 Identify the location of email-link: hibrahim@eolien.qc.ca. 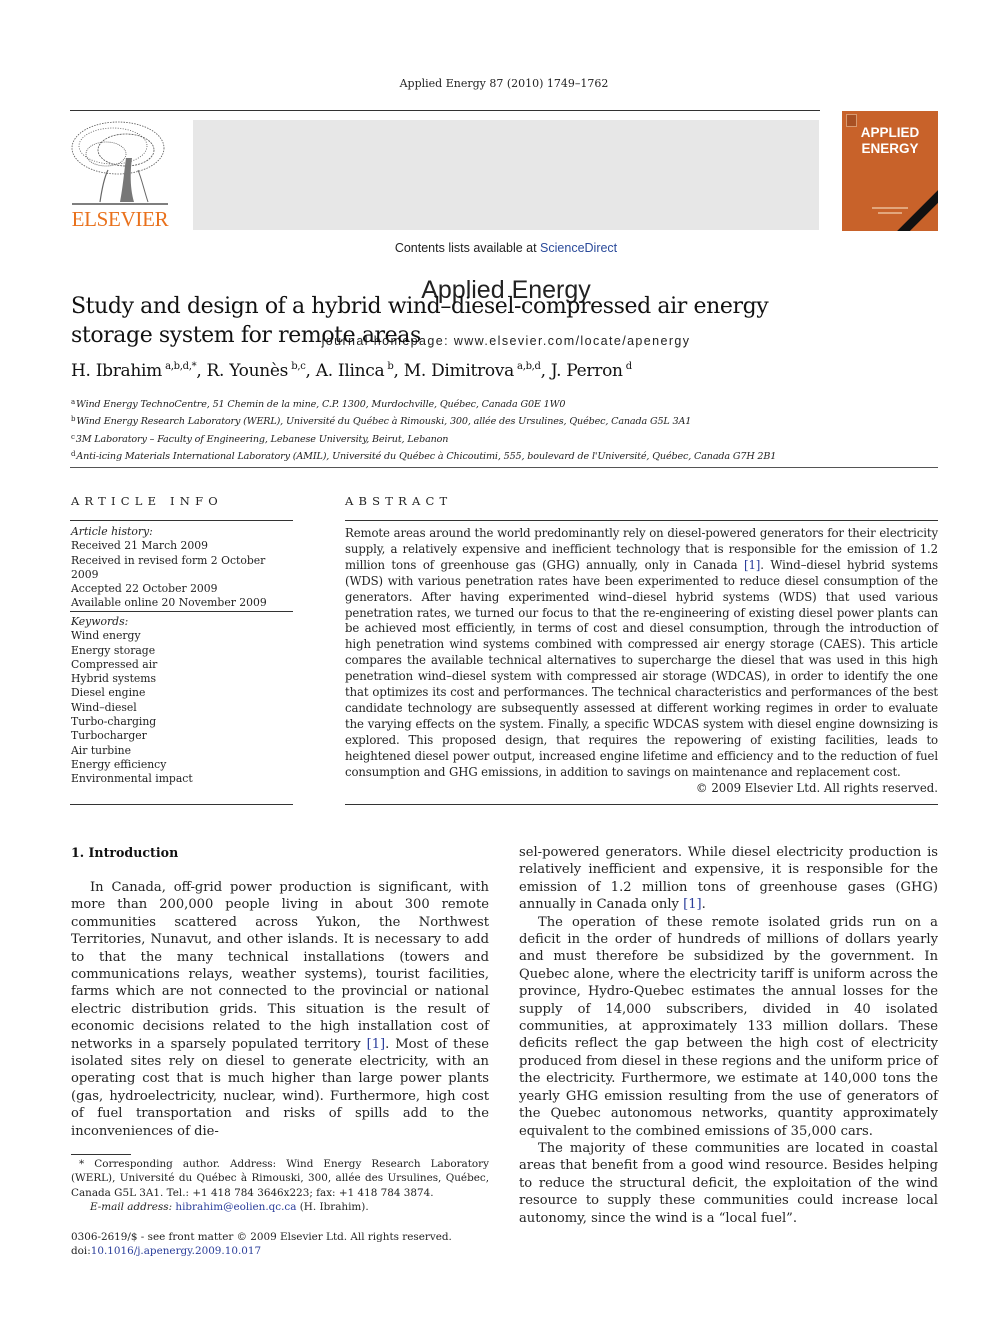
(235, 1207).